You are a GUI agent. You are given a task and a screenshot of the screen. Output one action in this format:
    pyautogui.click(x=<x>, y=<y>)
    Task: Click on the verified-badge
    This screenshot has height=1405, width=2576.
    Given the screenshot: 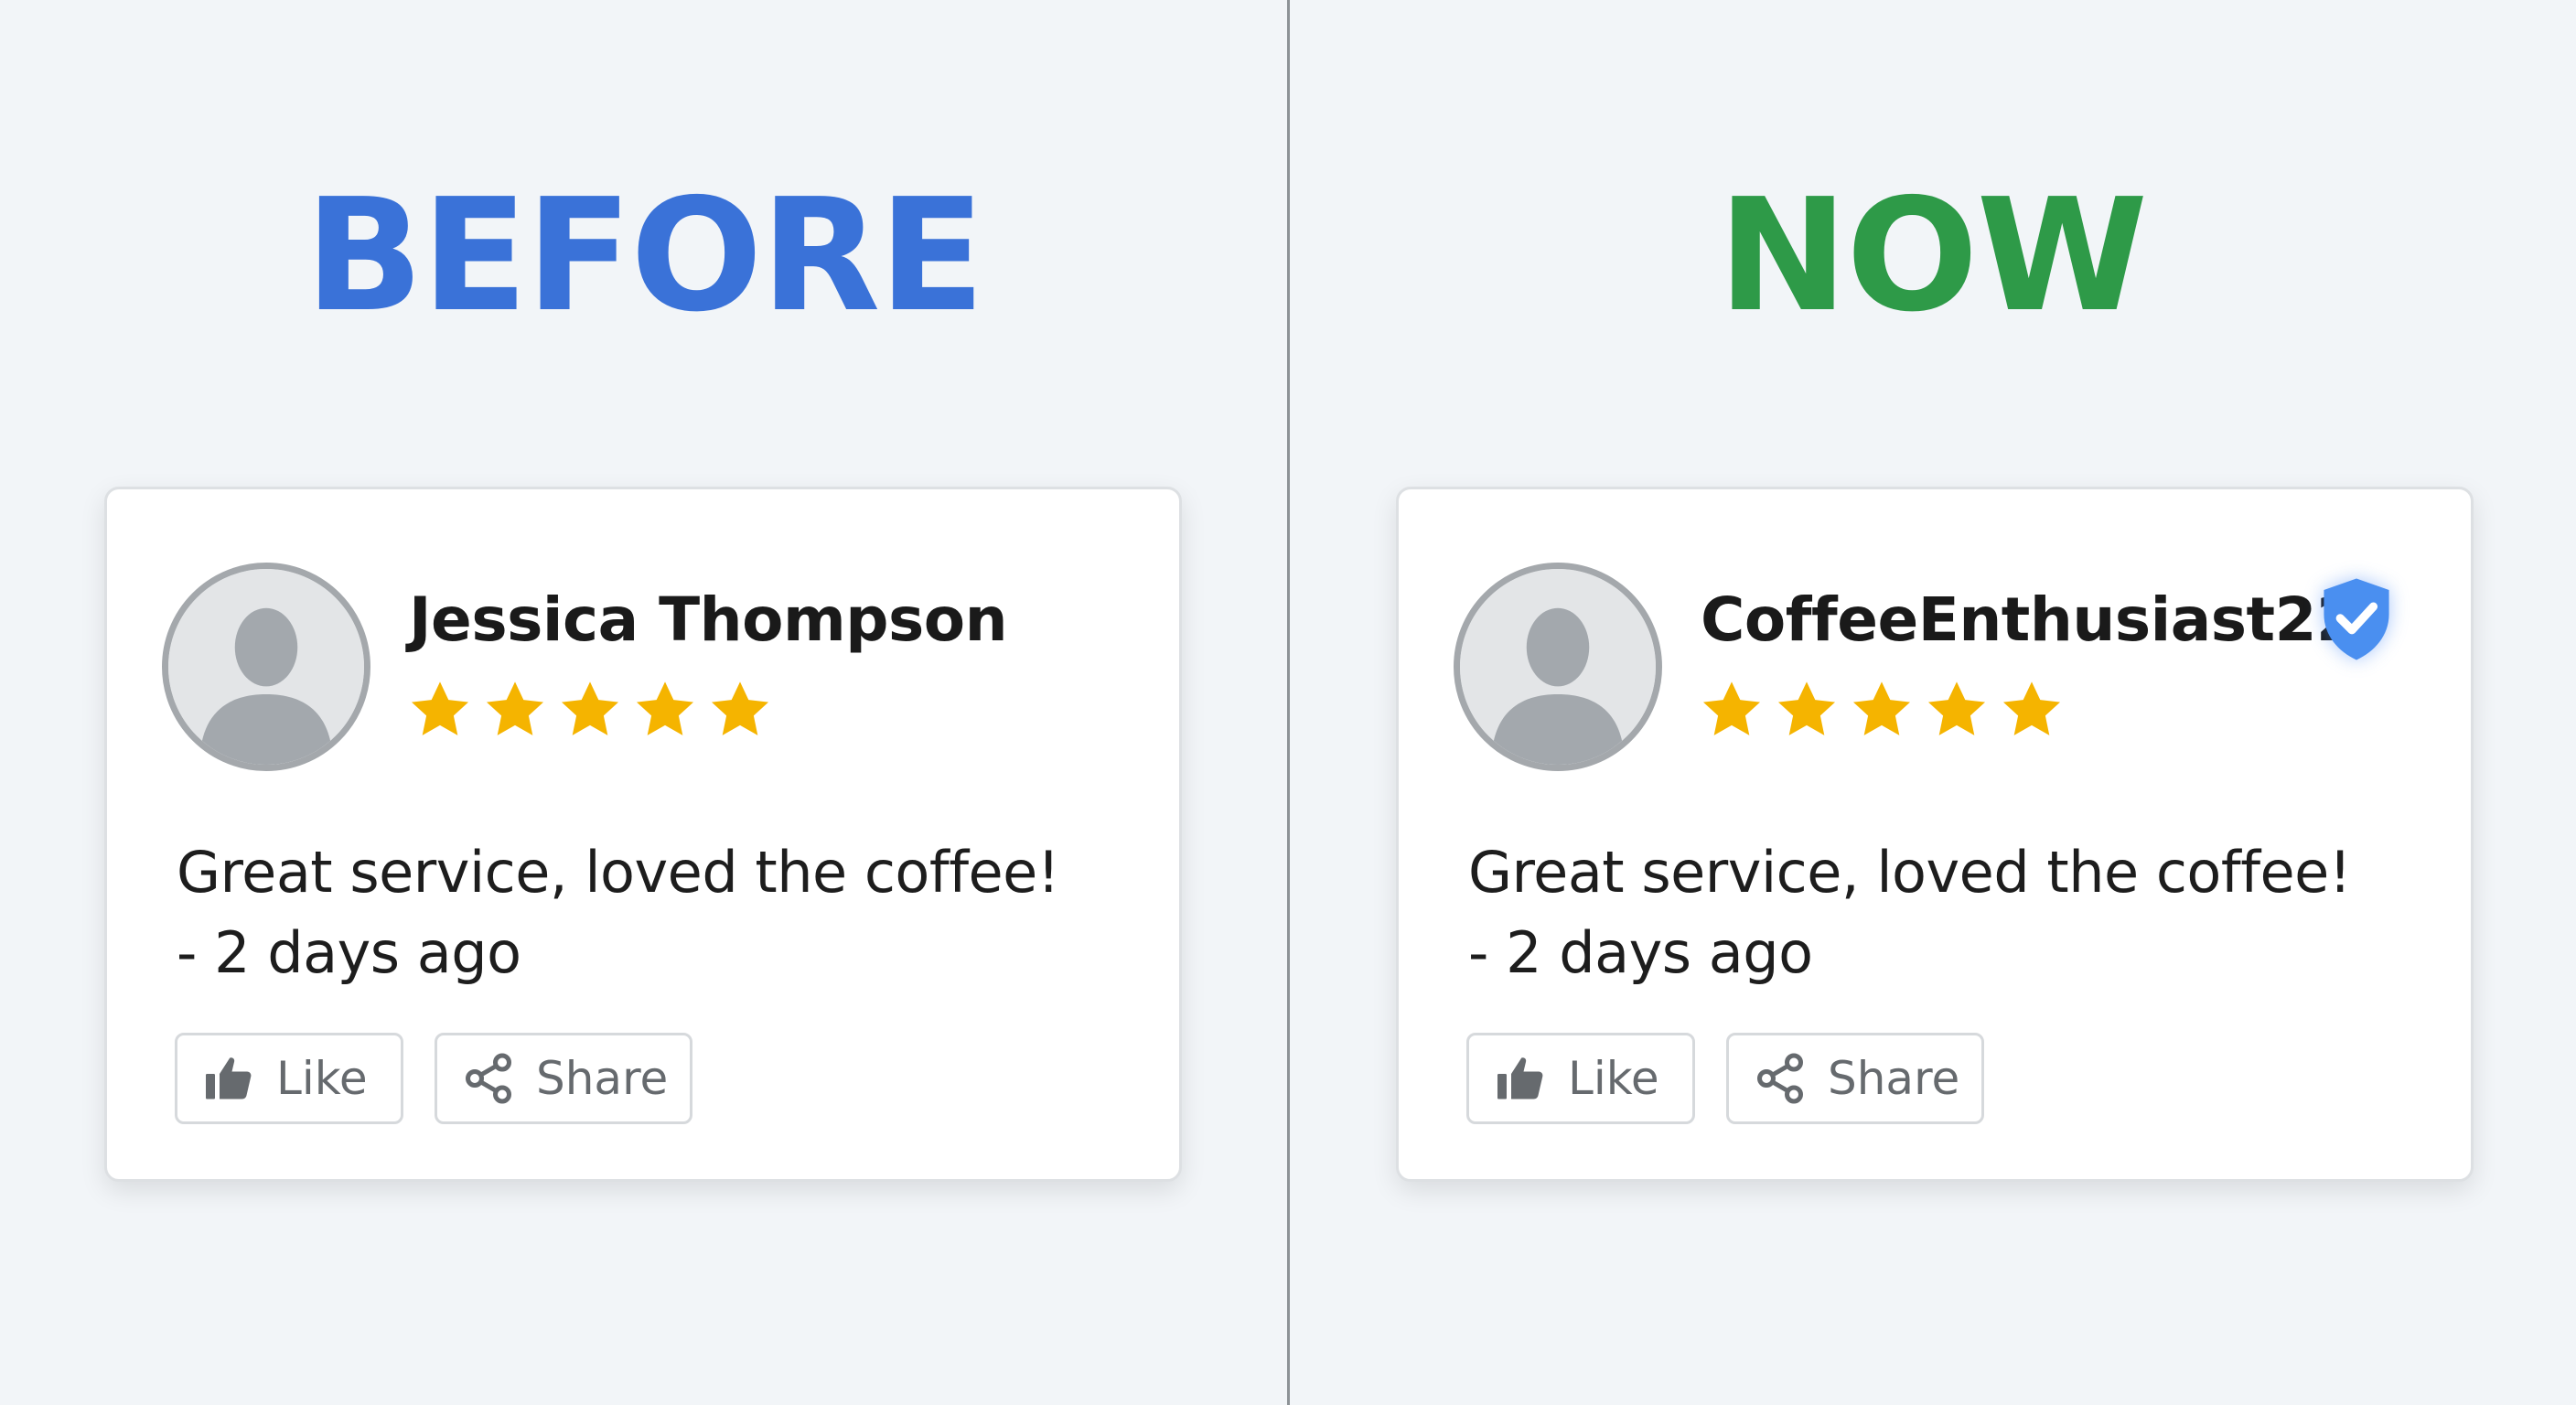 What is the action you would take?
    pyautogui.click(x=2356, y=619)
    